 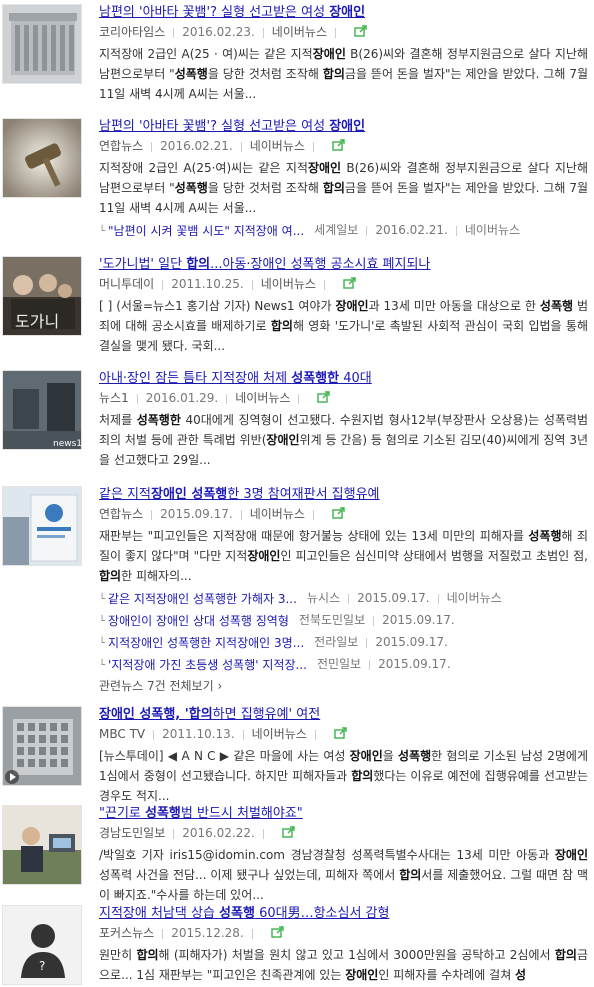 I want to click on news-date: 2015.12.28., so click(x=207, y=933).